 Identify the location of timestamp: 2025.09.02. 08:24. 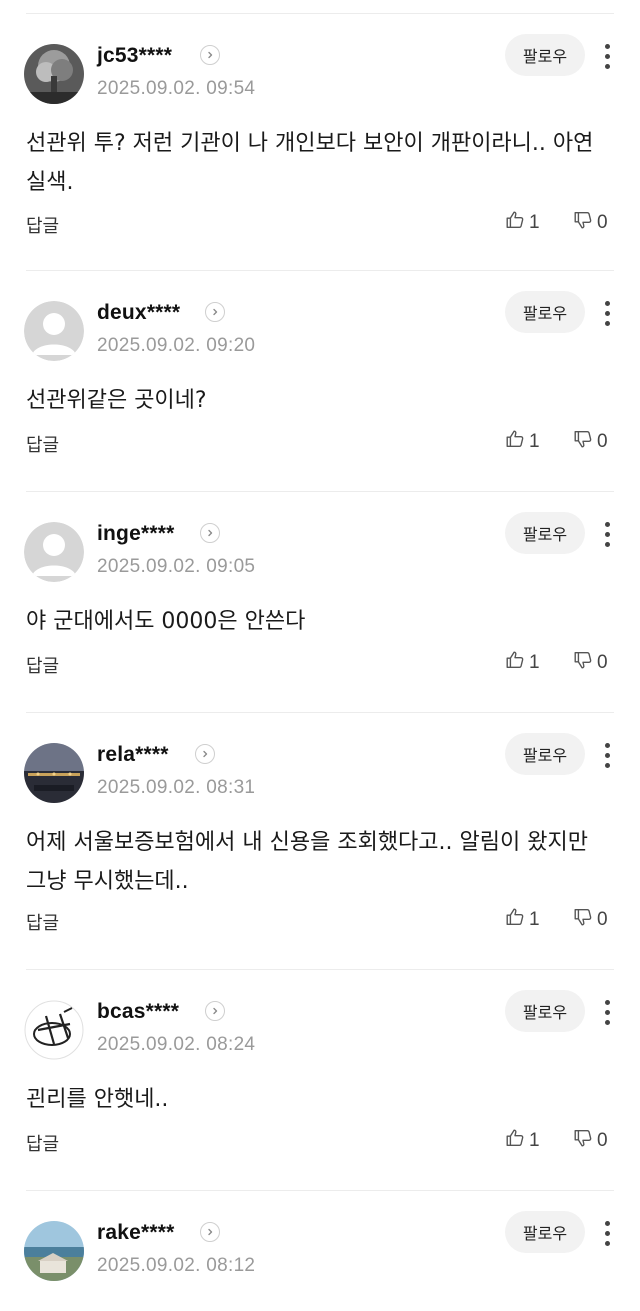
(176, 1044).